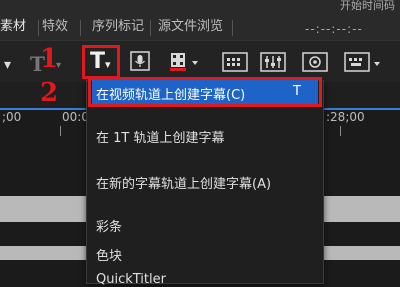 The width and height of the screenshot is (400, 287). I want to click on keyboard-icon, so click(362, 62).